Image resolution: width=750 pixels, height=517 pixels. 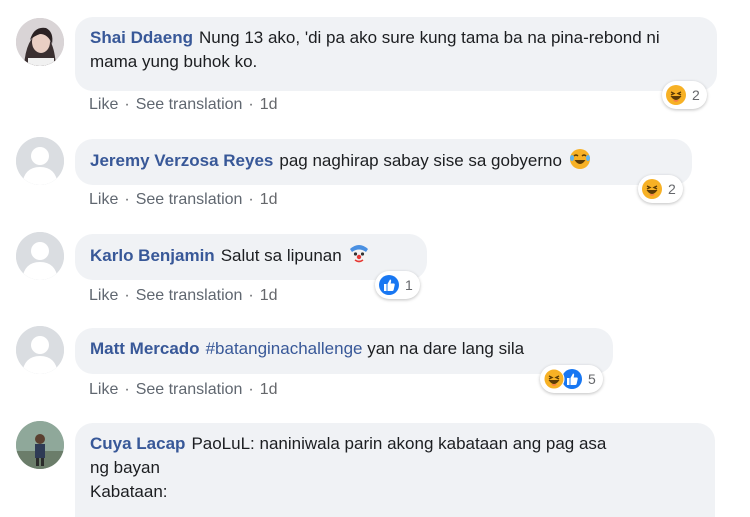 I want to click on hashtag-link: #batanginachallenge, so click(x=284, y=348).